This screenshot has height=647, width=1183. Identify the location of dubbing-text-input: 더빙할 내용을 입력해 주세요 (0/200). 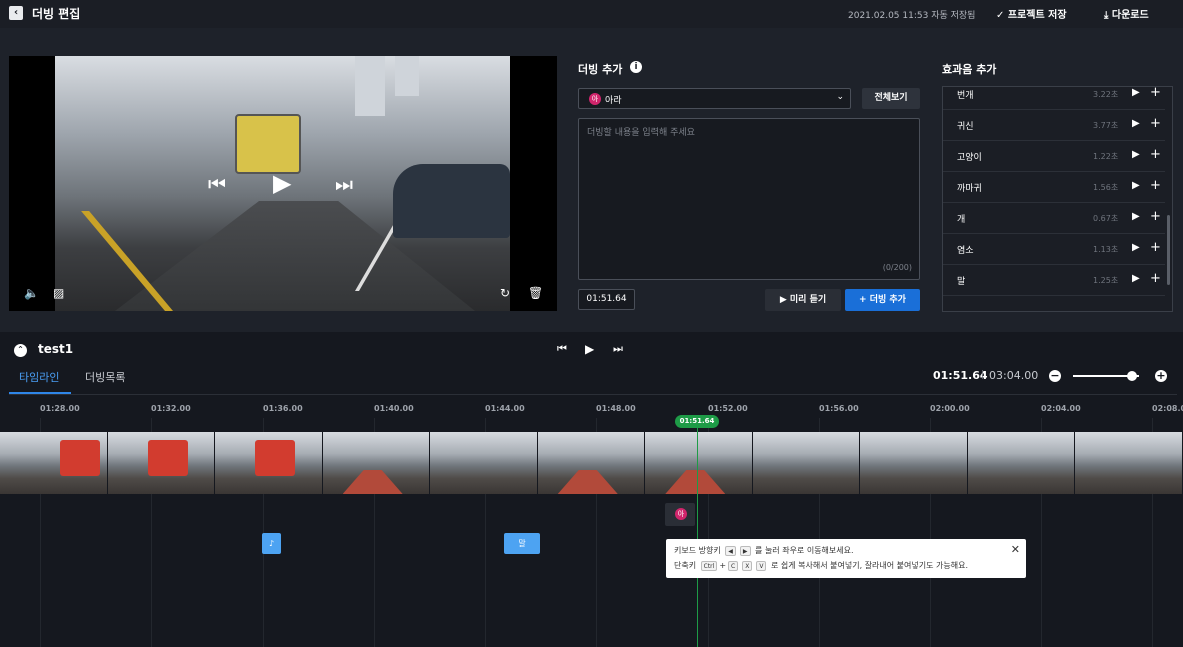
(749, 199).